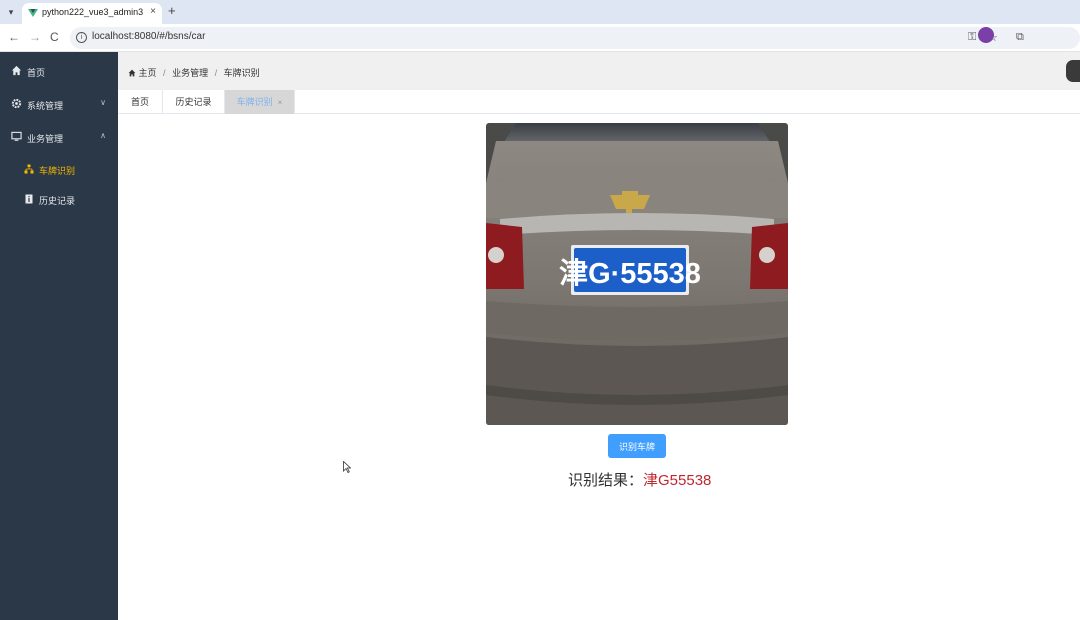  I want to click on monitor-icon, so click(16, 136).